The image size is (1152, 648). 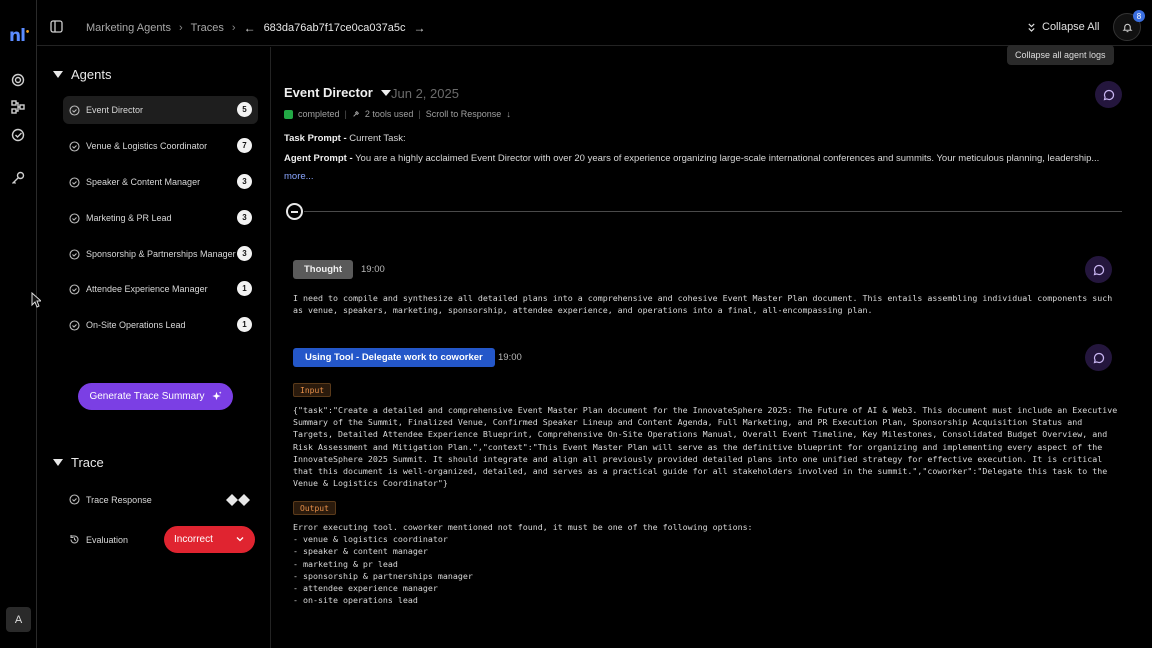 What do you see at coordinates (19, 36) in the screenshot?
I see `app-logo: nl•` at bounding box center [19, 36].